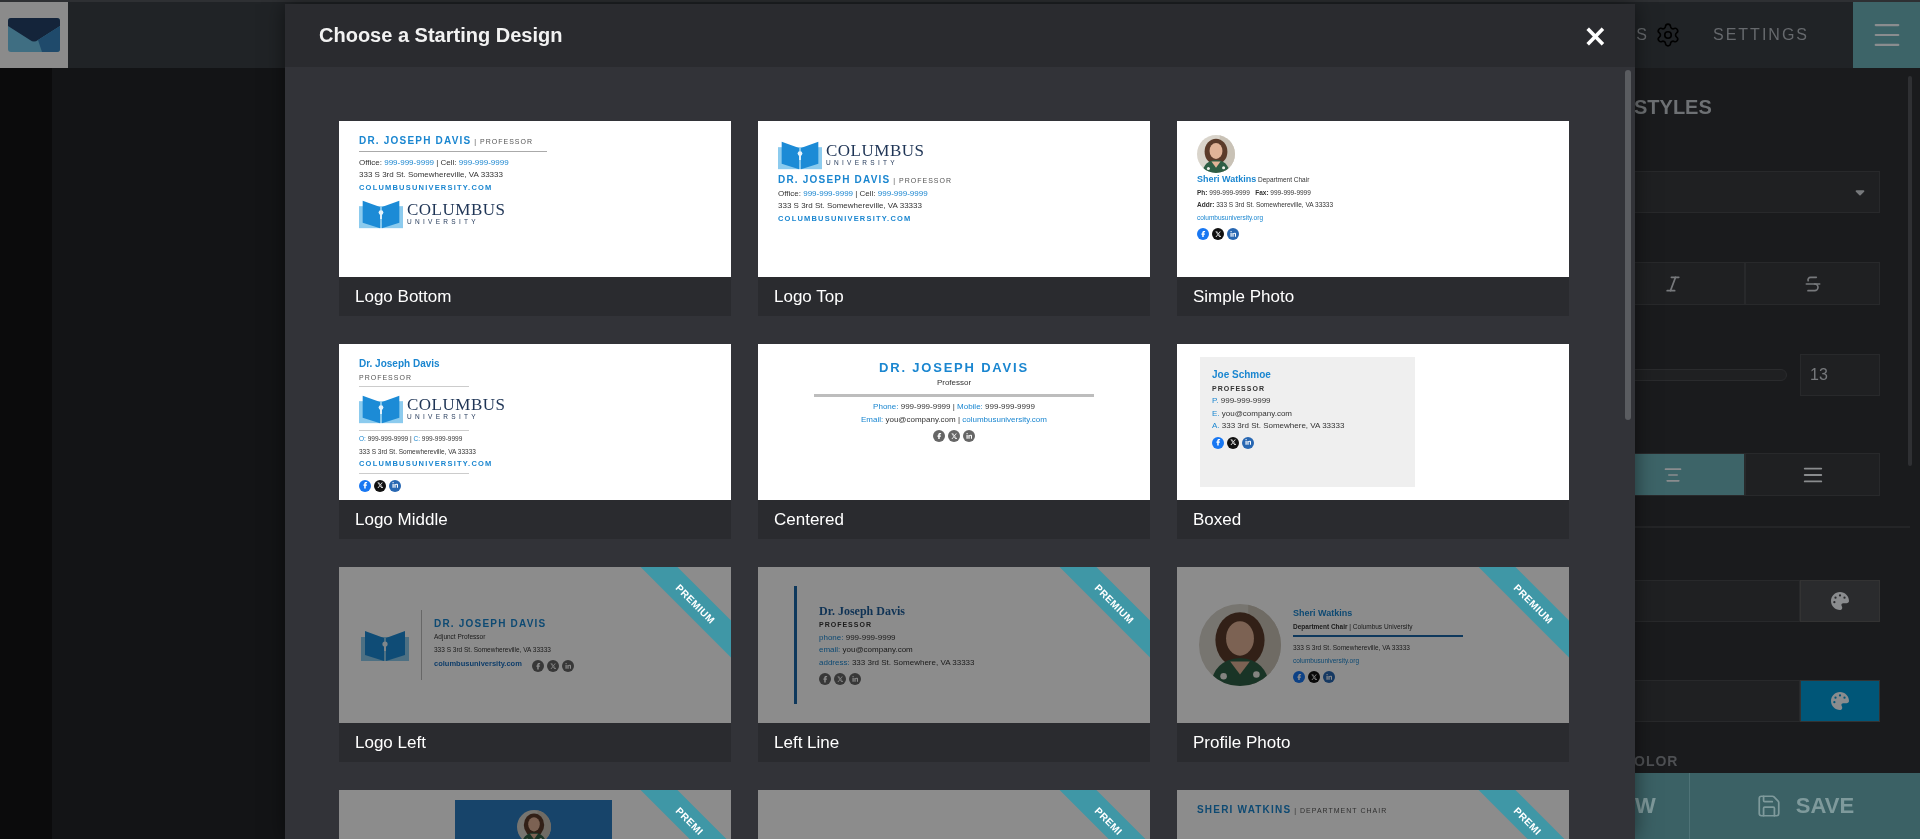  What do you see at coordinates (1241, 375) in the screenshot?
I see `signature-text: Joe Schmoe` at bounding box center [1241, 375].